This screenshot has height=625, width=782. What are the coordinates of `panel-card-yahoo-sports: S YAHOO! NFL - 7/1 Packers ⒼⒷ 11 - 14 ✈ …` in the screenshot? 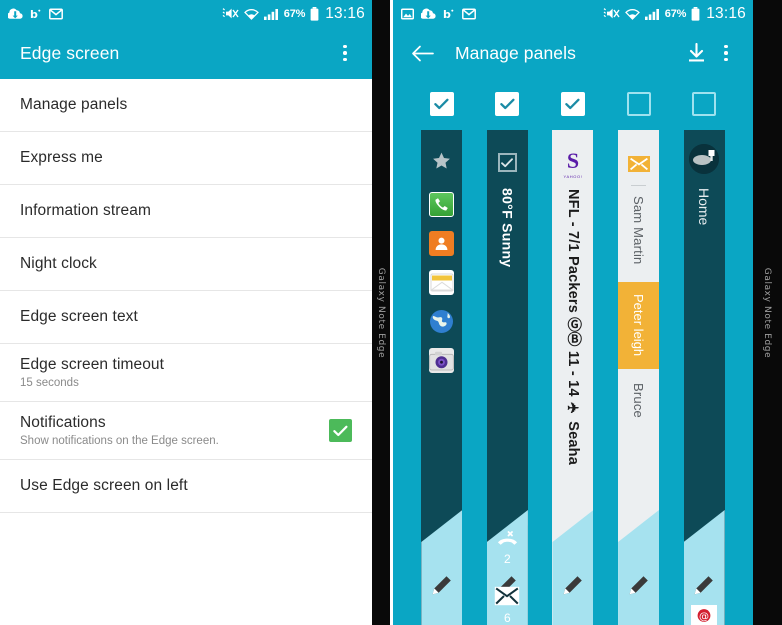 It's located at (573, 377).